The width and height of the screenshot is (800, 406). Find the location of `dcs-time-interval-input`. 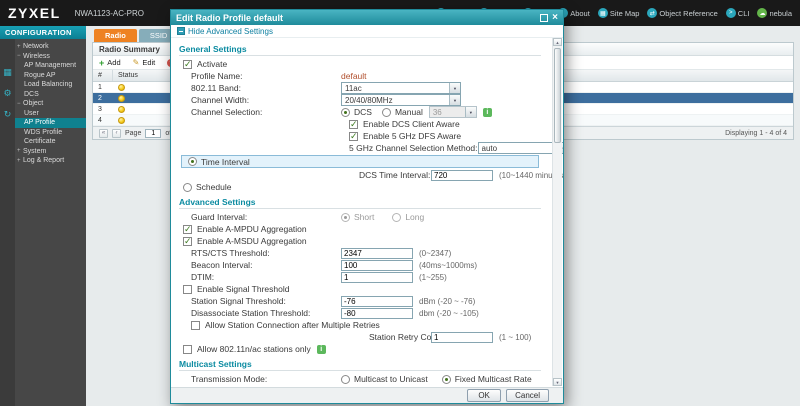

dcs-time-interval-input is located at coordinates (462, 175).